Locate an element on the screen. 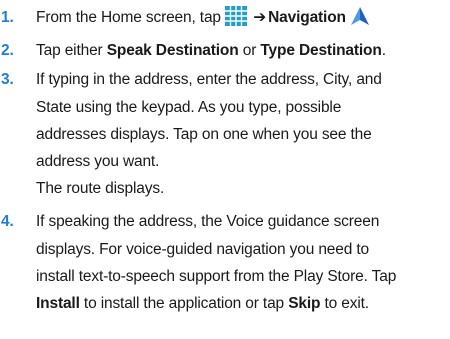  speak-destination-label: Speak Destination is located at coordinates (172, 51).